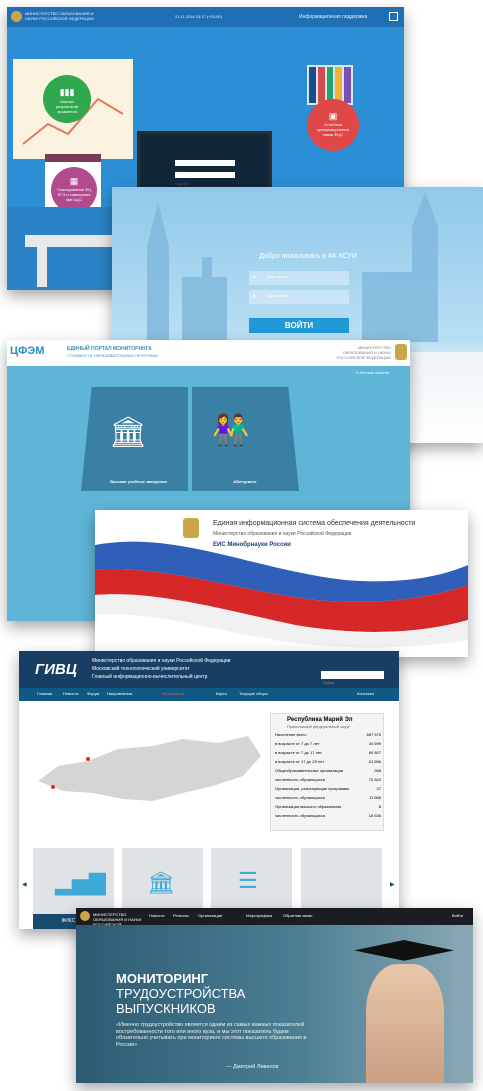 This screenshot has height=1091, width=483. What do you see at coordinates (80, 882) in the screenshot?
I see `bar-chart-icon: ▂▅▇` at bounding box center [80, 882].